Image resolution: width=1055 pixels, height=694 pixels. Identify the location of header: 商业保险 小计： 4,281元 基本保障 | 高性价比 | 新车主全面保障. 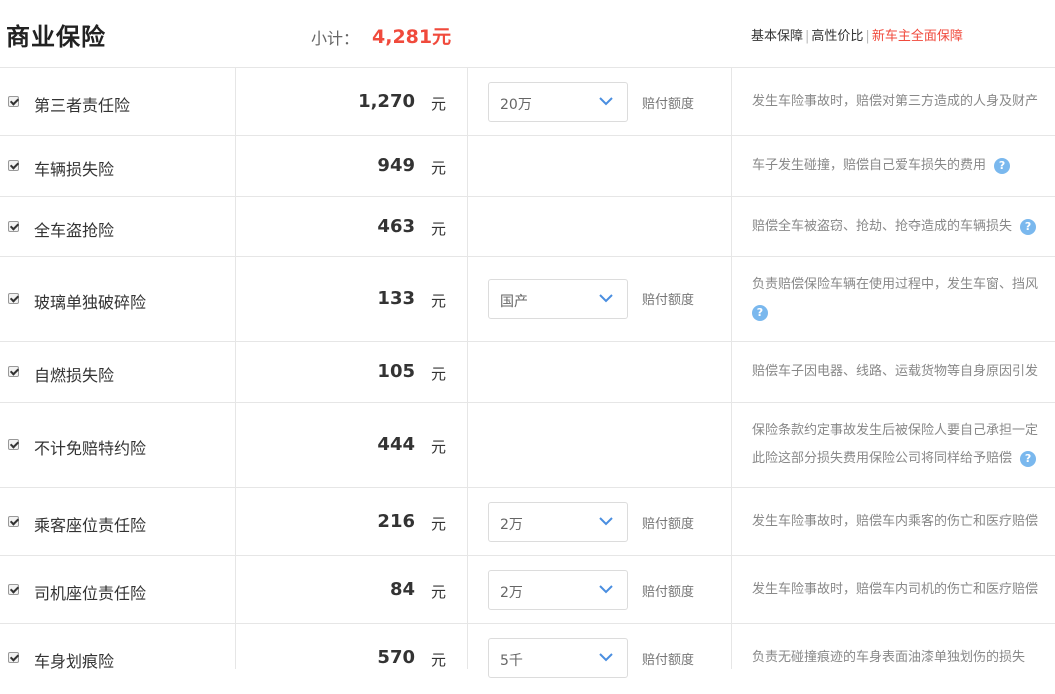
(527, 34).